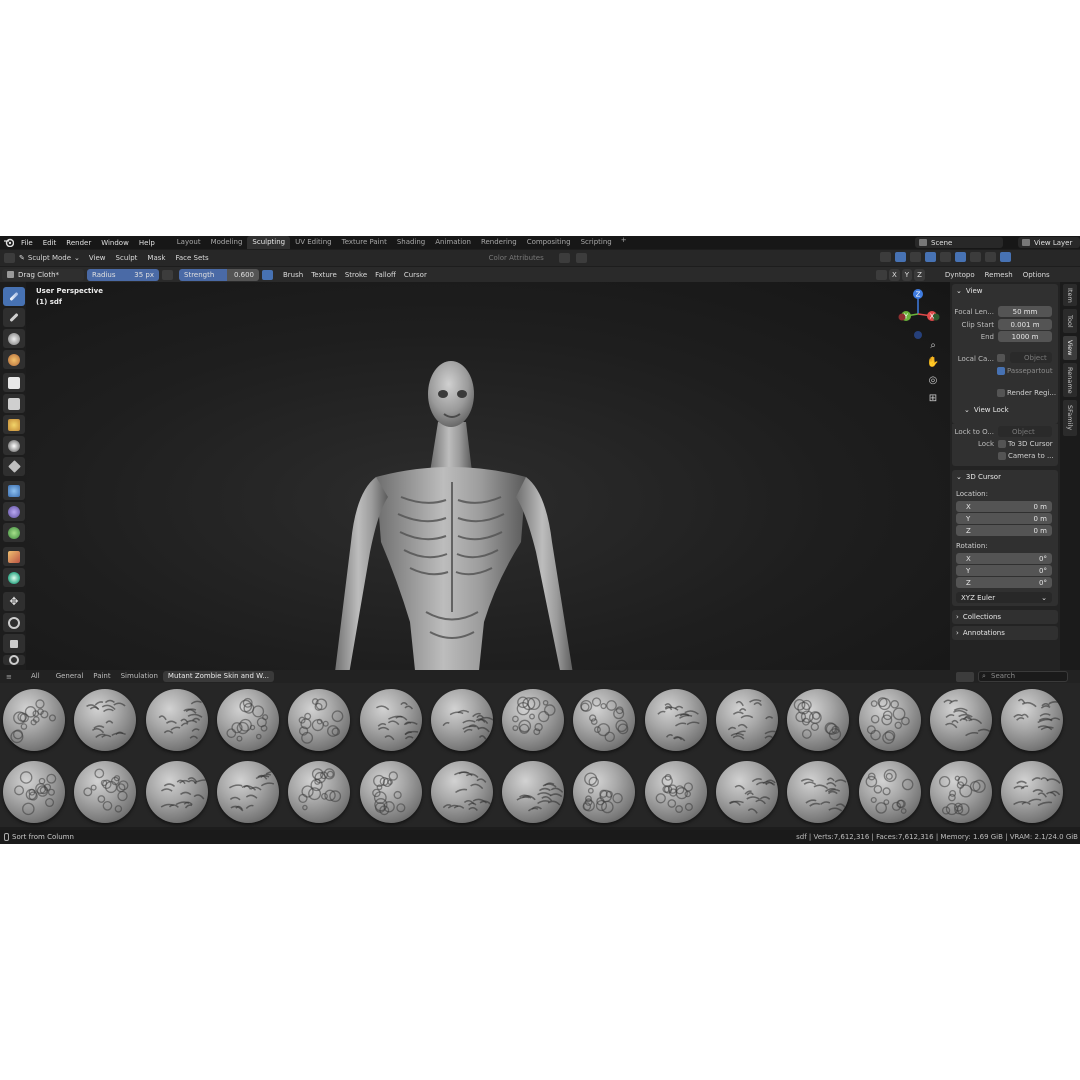 The image size is (1080, 1080). I want to click on local-camera-checkbox, so click(1001, 358).